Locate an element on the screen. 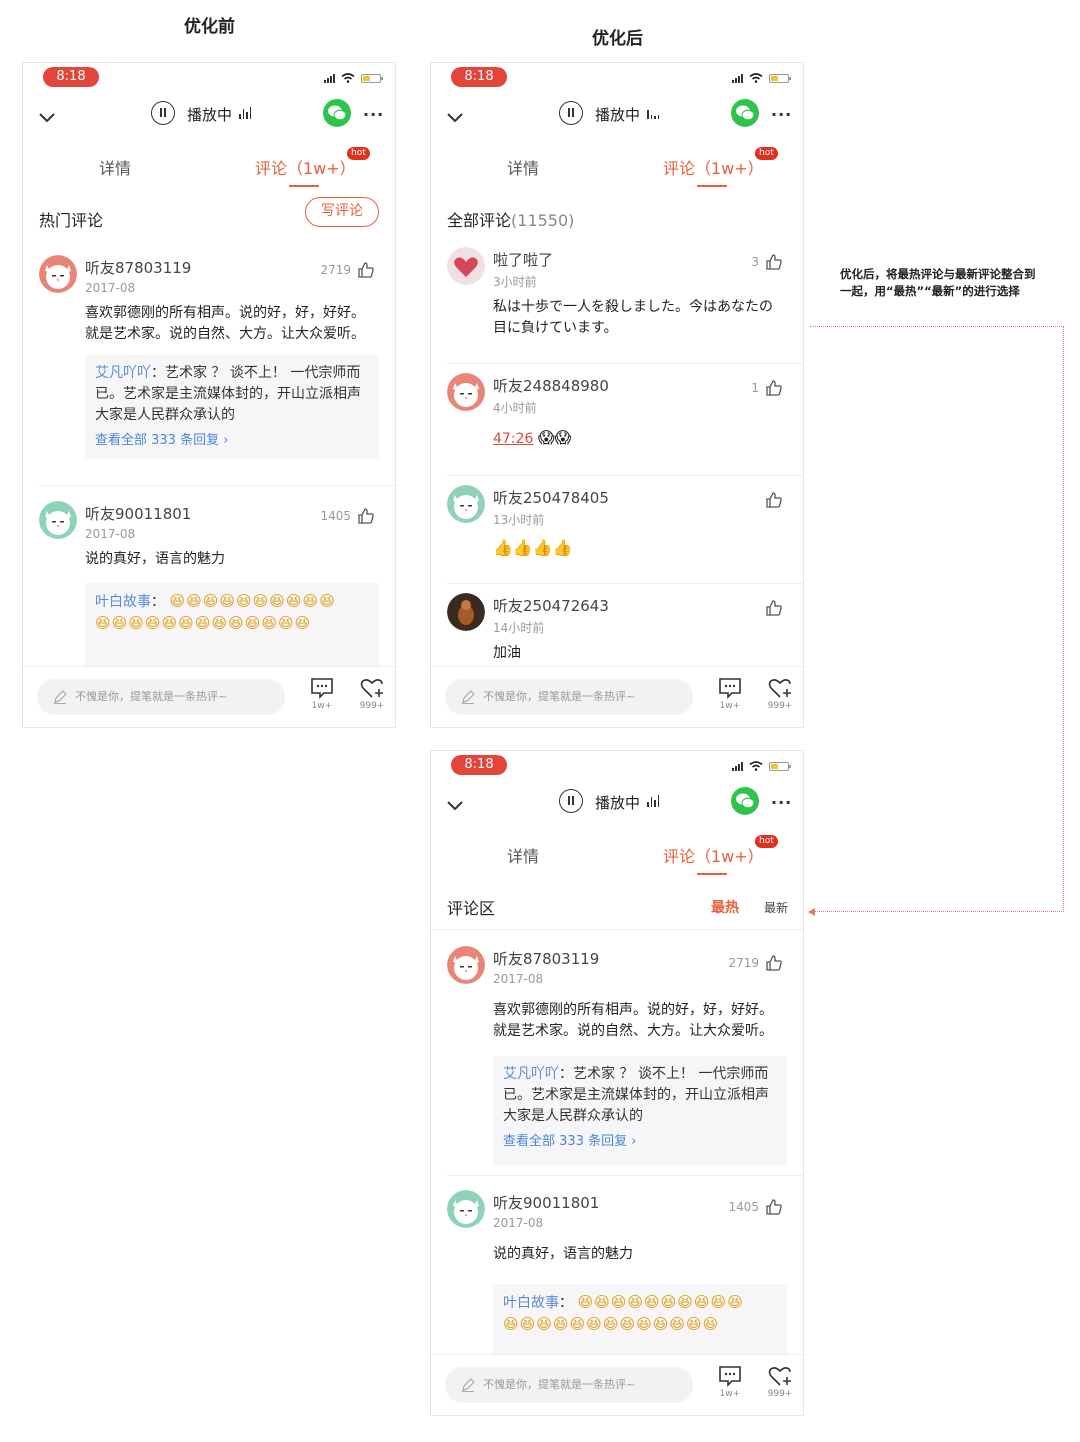  like-button: 3 is located at coordinates (767, 262).